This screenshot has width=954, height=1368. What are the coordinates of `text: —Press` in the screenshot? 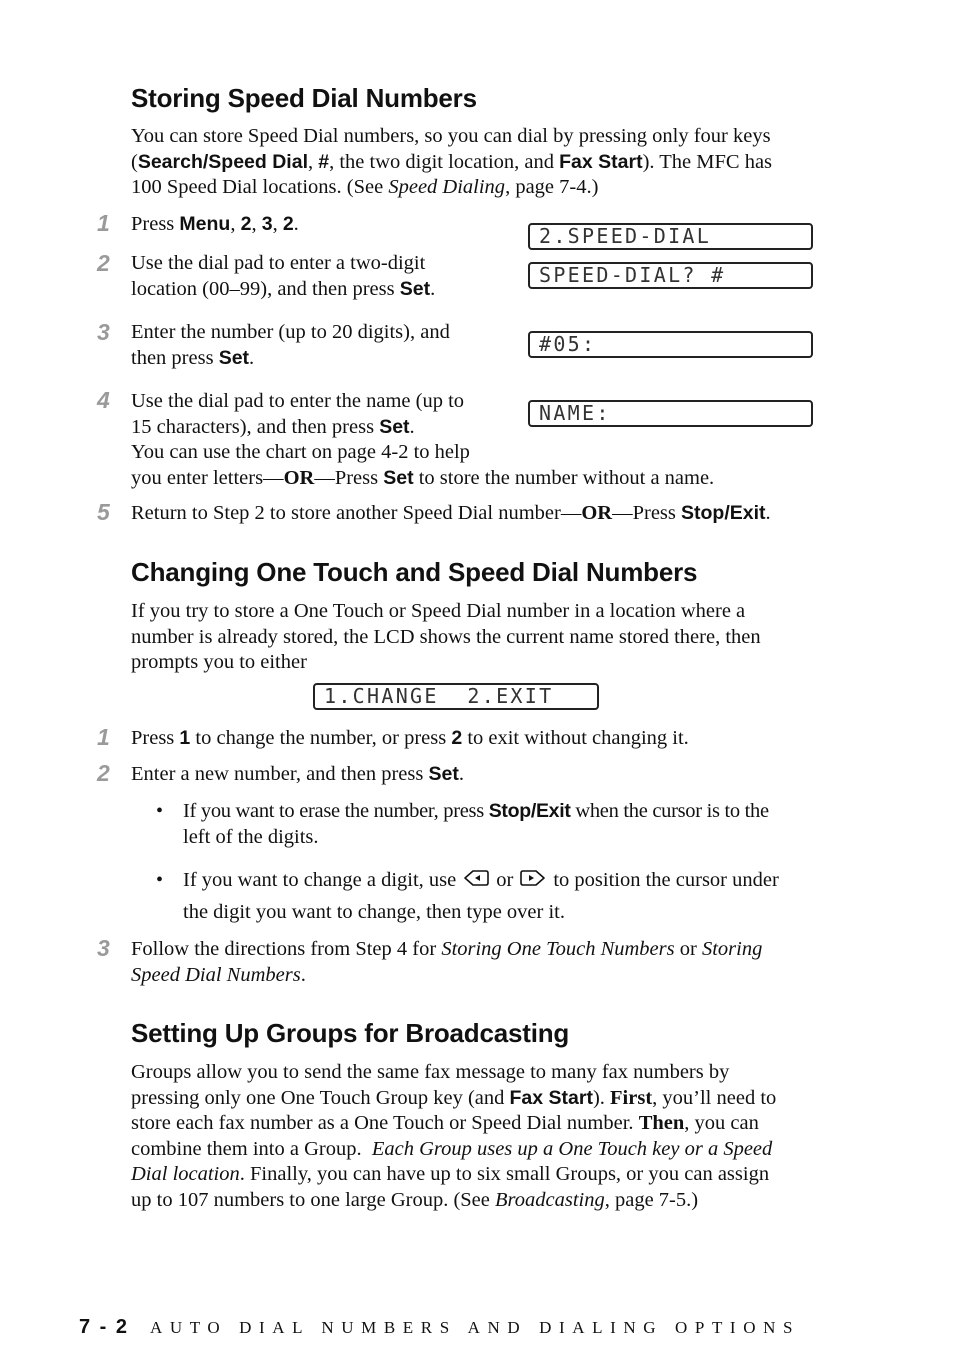 It's located at (349, 477).